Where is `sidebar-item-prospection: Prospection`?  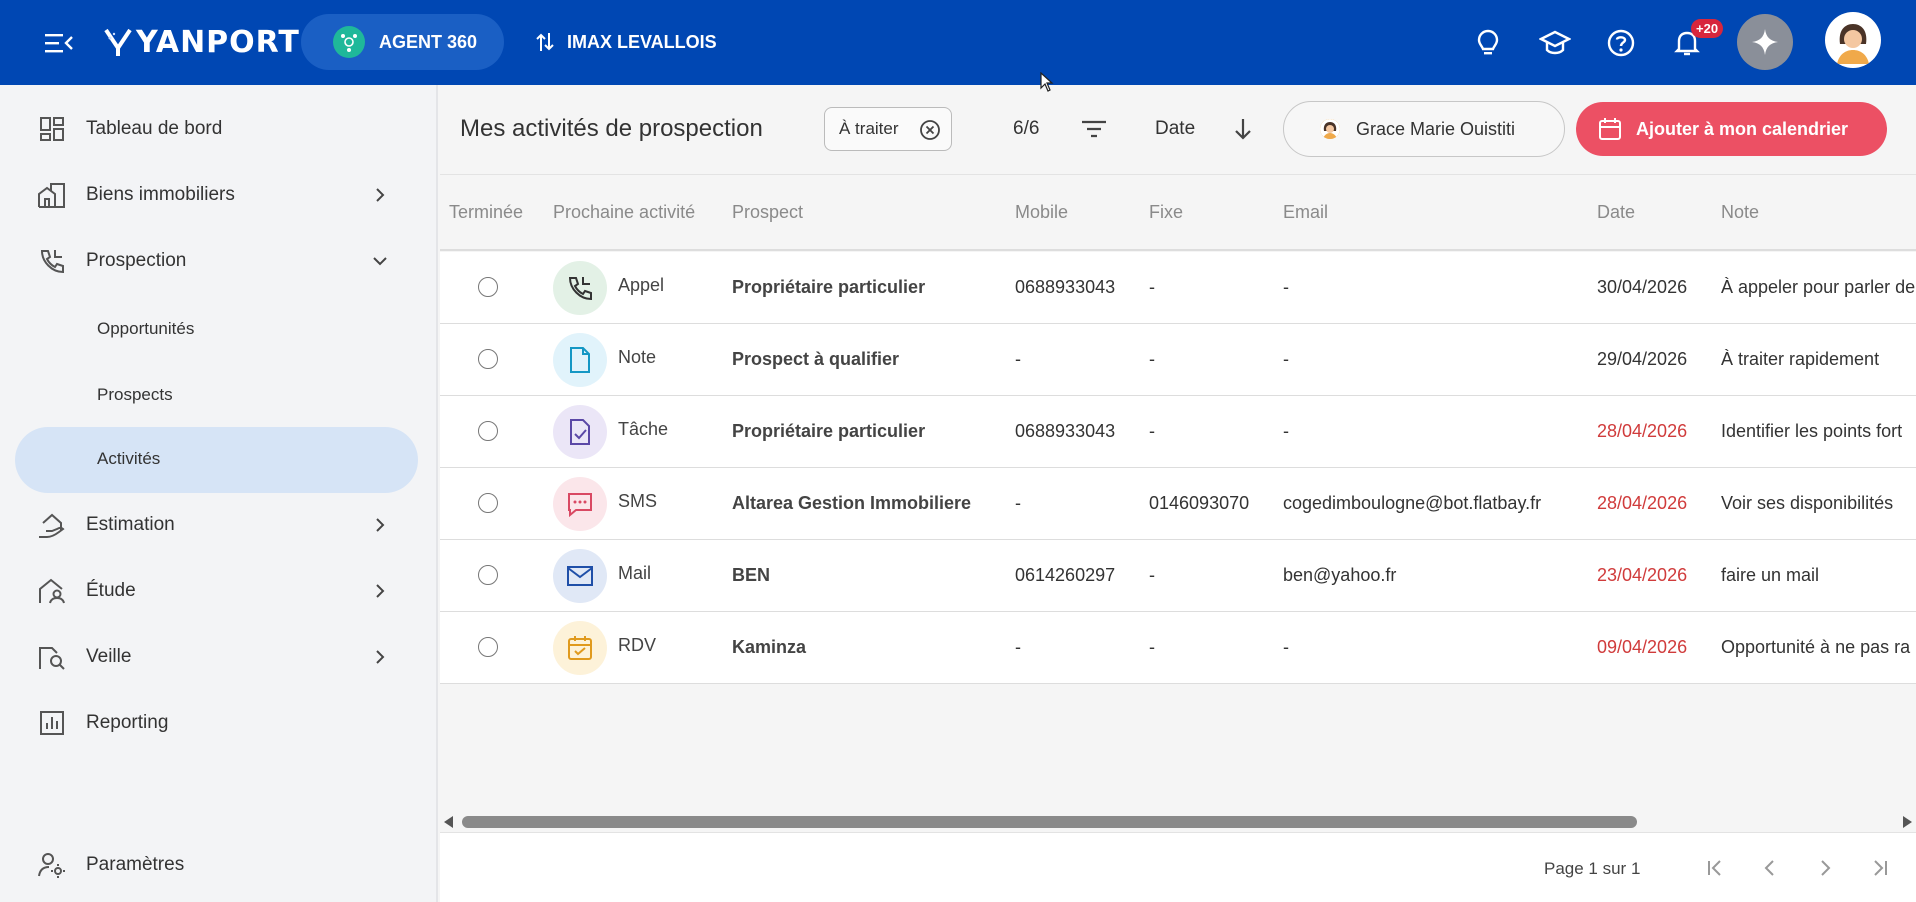 sidebar-item-prospection: Prospection is located at coordinates (219, 261).